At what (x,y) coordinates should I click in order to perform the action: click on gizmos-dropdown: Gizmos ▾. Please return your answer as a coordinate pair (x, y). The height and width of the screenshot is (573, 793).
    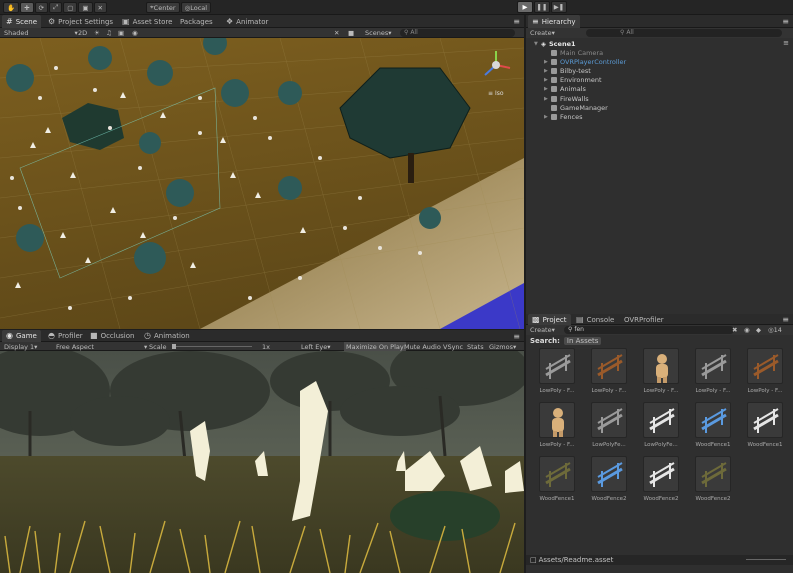
    Looking at the image, I should click on (502, 346).